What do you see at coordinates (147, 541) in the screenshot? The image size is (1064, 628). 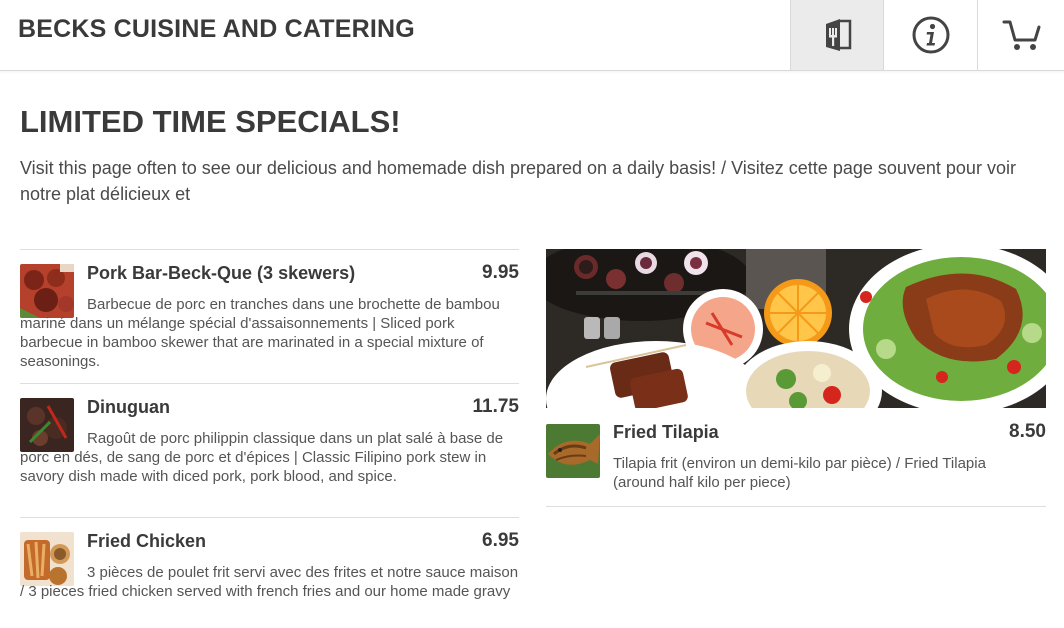 I see `item-name: Fried Chicken` at bounding box center [147, 541].